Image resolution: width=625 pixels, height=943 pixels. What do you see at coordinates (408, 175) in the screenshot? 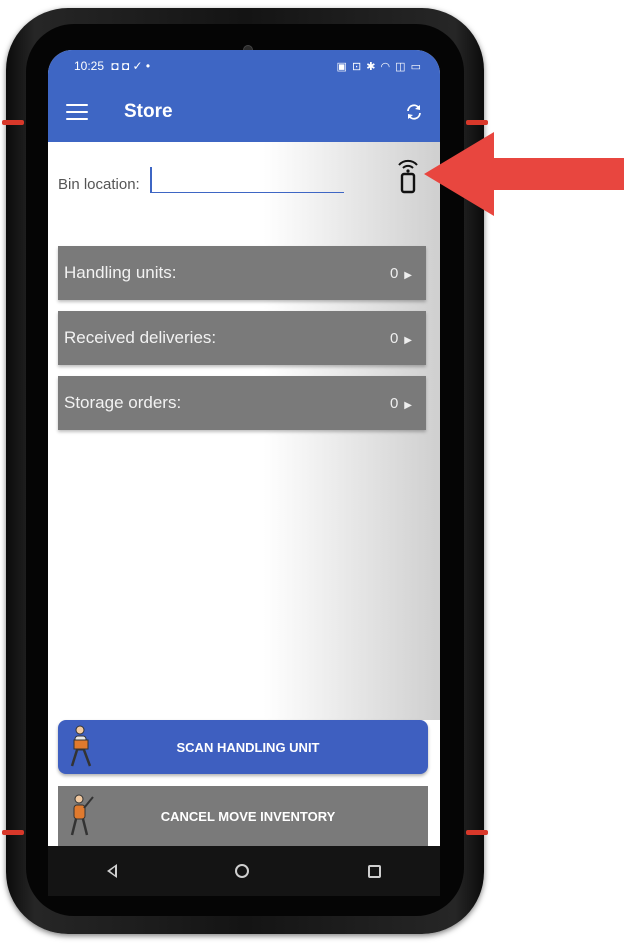
I see `scanner-icon` at bounding box center [408, 175].